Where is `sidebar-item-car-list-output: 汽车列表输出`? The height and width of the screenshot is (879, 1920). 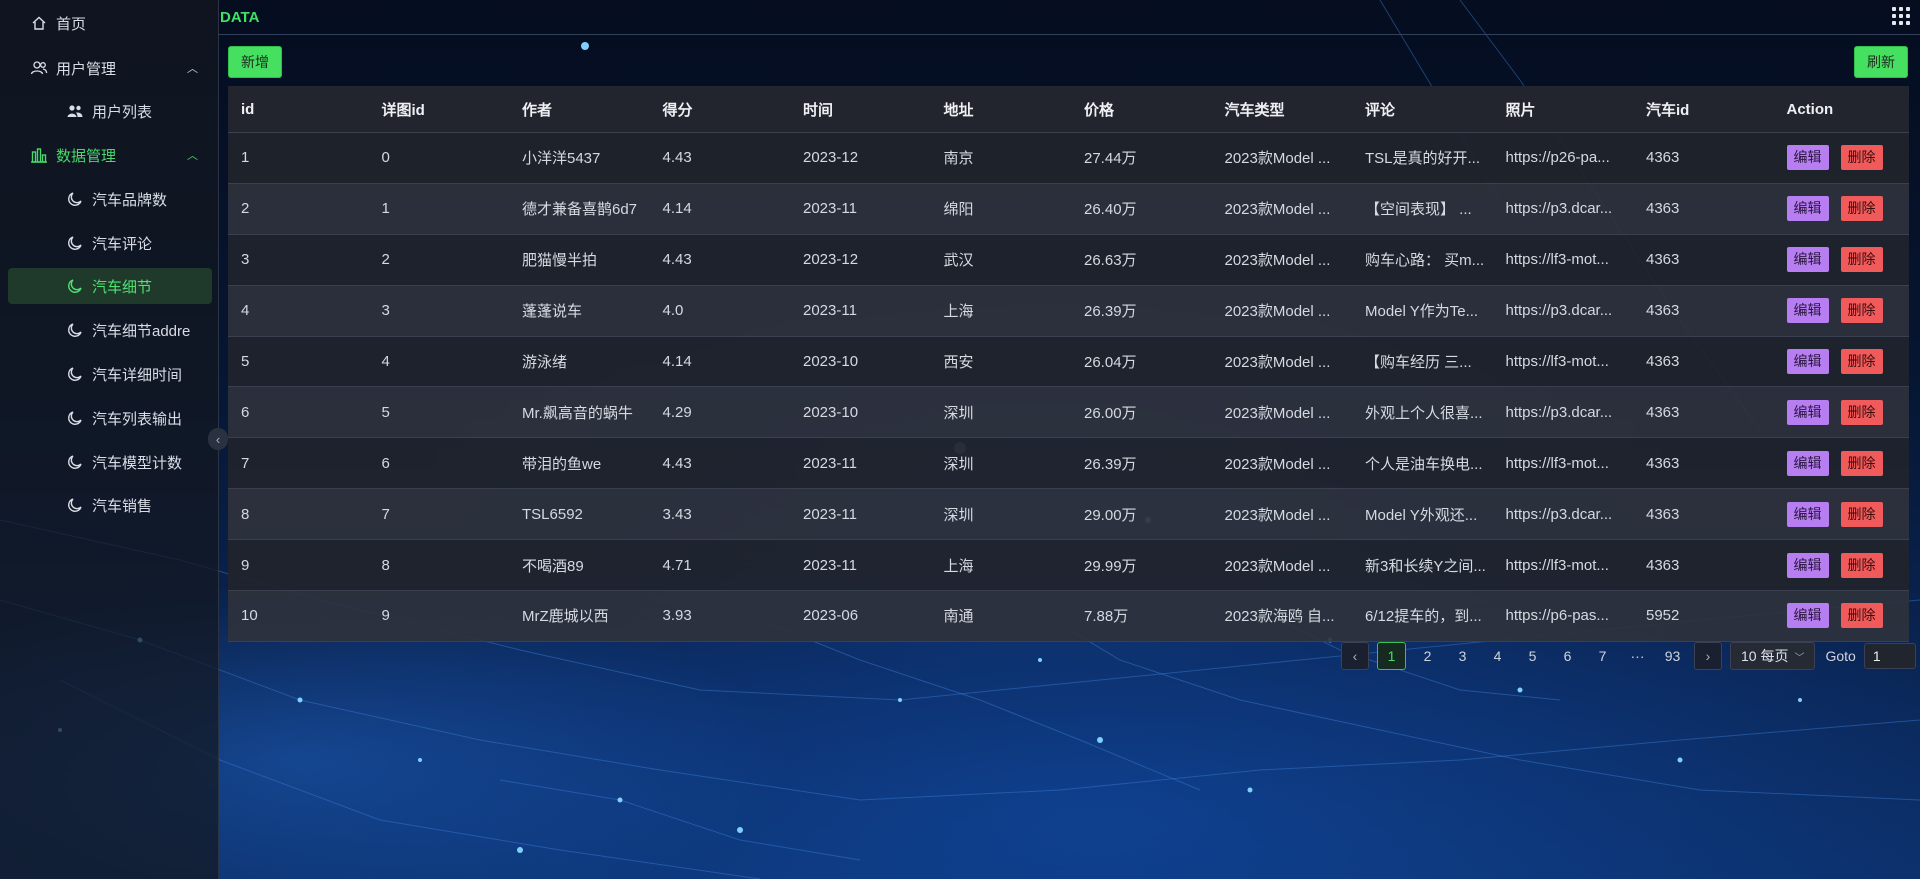 sidebar-item-car-list-output: 汽车列表输出 is located at coordinates (110, 418).